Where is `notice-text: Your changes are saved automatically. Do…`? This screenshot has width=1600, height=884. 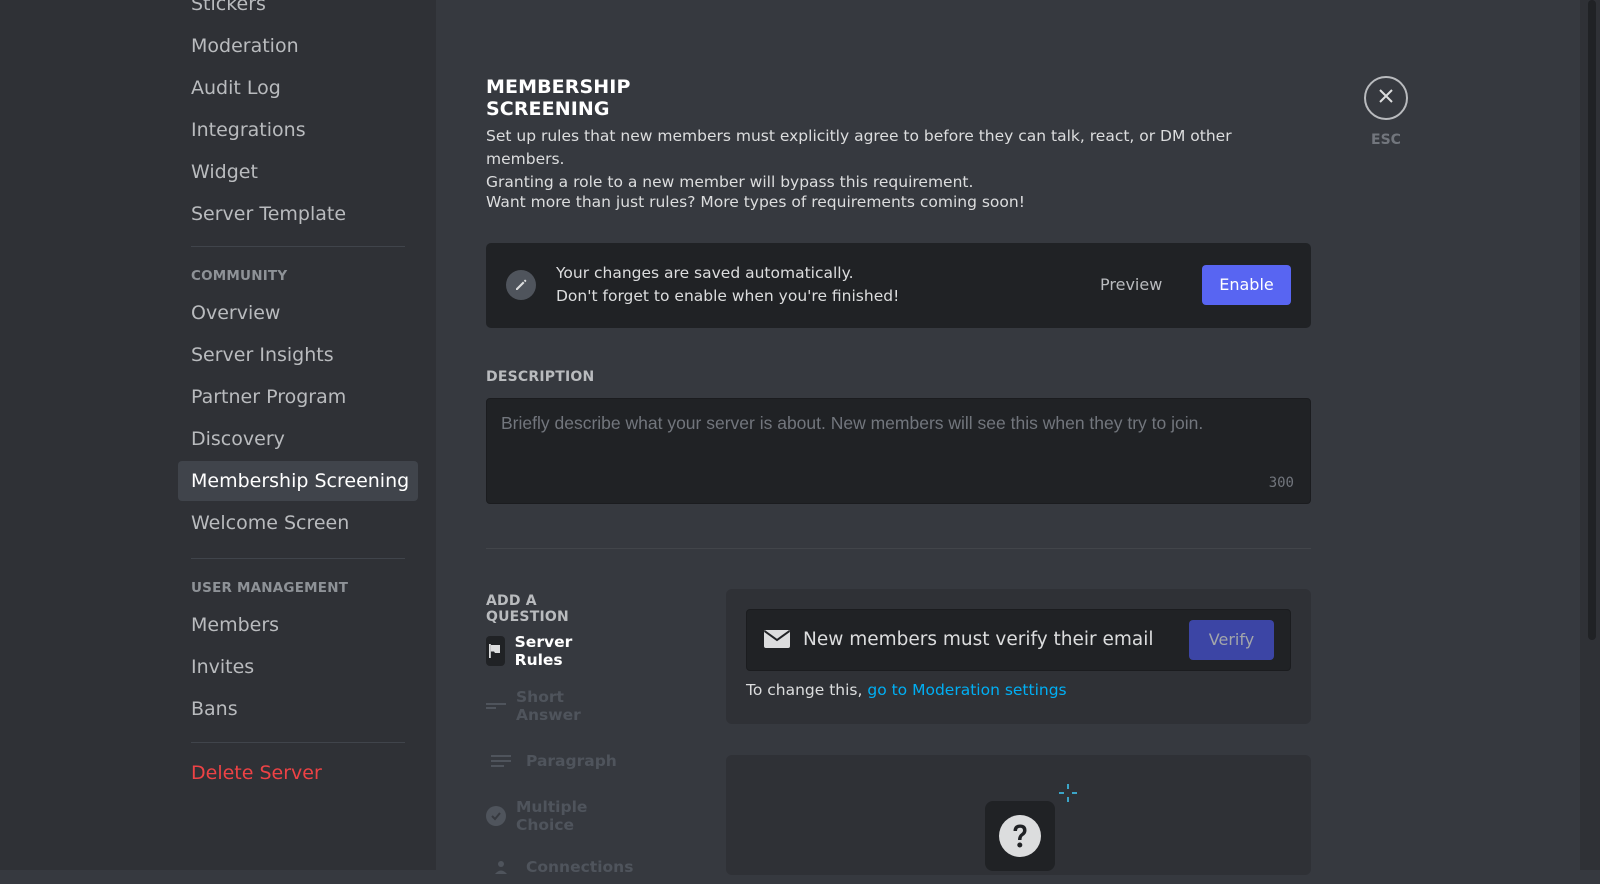
notice-text: Your changes are saved automatically. Do… is located at coordinates (727, 285).